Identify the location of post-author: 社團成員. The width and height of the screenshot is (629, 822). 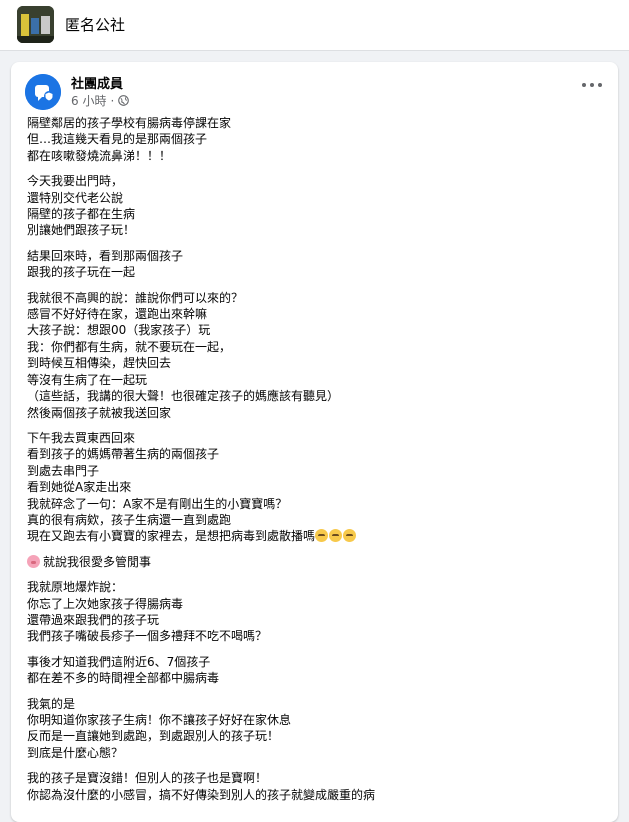
(97, 82).